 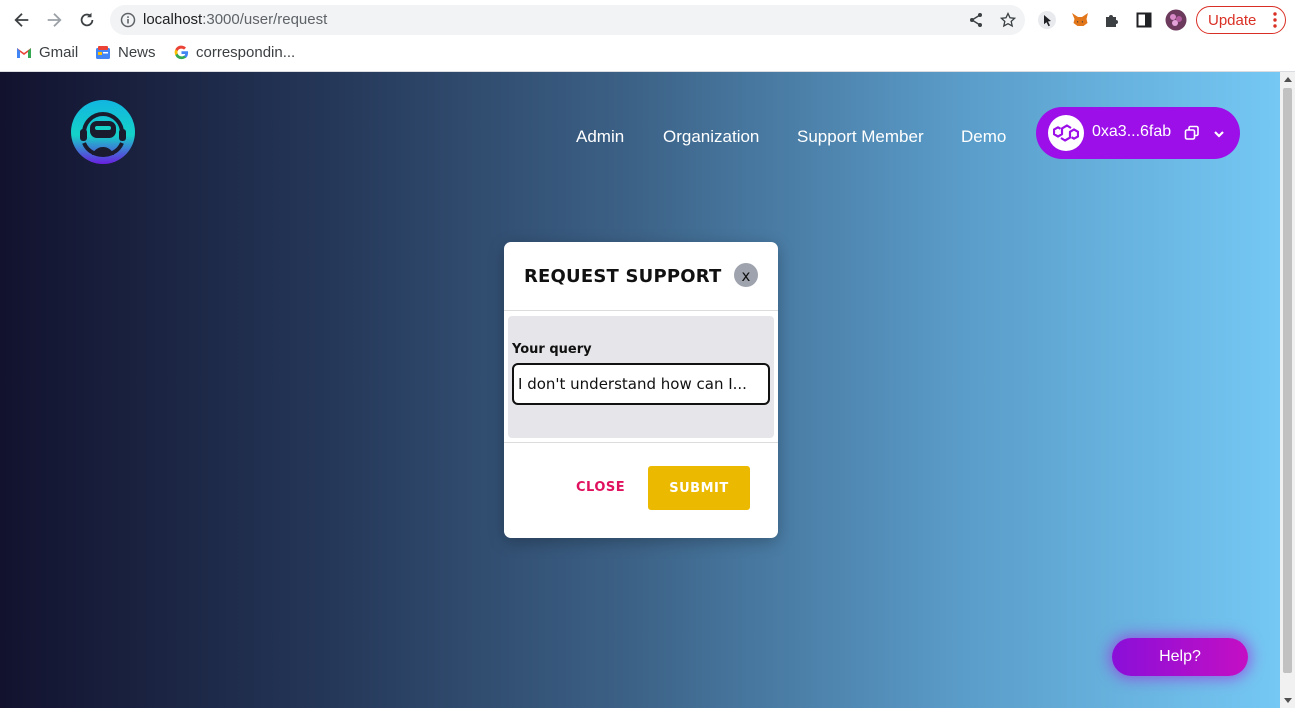 I want to click on modal-title: REQUEST SUPPORT, so click(x=623, y=276).